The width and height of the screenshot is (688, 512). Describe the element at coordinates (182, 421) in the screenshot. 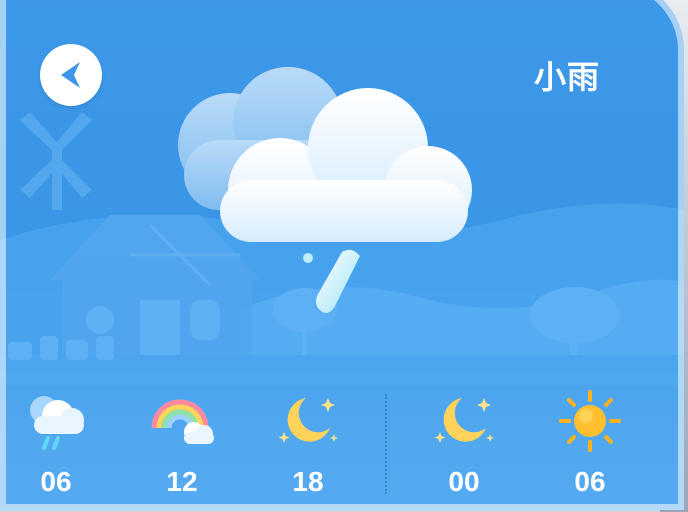

I see `rainbow-icon` at that location.